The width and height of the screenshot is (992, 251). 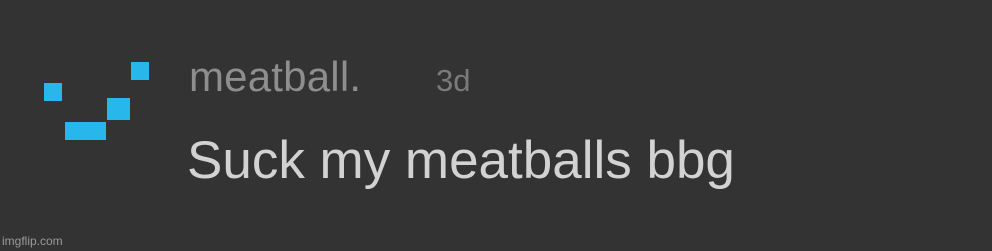 What do you see at coordinates (461, 160) in the screenshot?
I see `comment-message: Suck my meatballs bbg` at bounding box center [461, 160].